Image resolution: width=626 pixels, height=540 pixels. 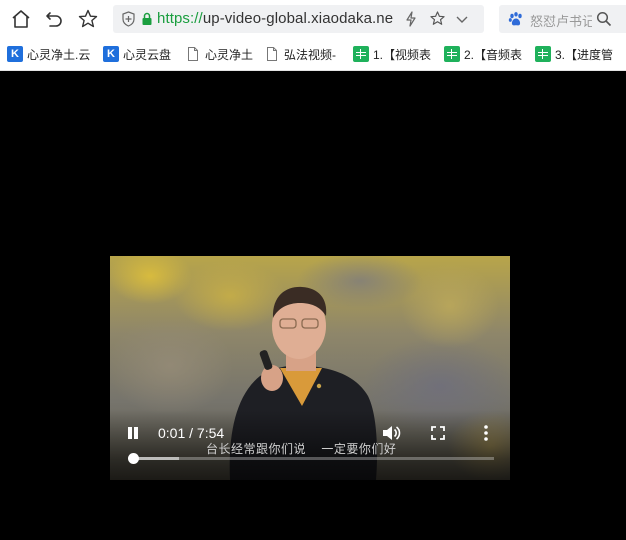 I want to click on bookmark-star-icon, so click(x=437, y=21).